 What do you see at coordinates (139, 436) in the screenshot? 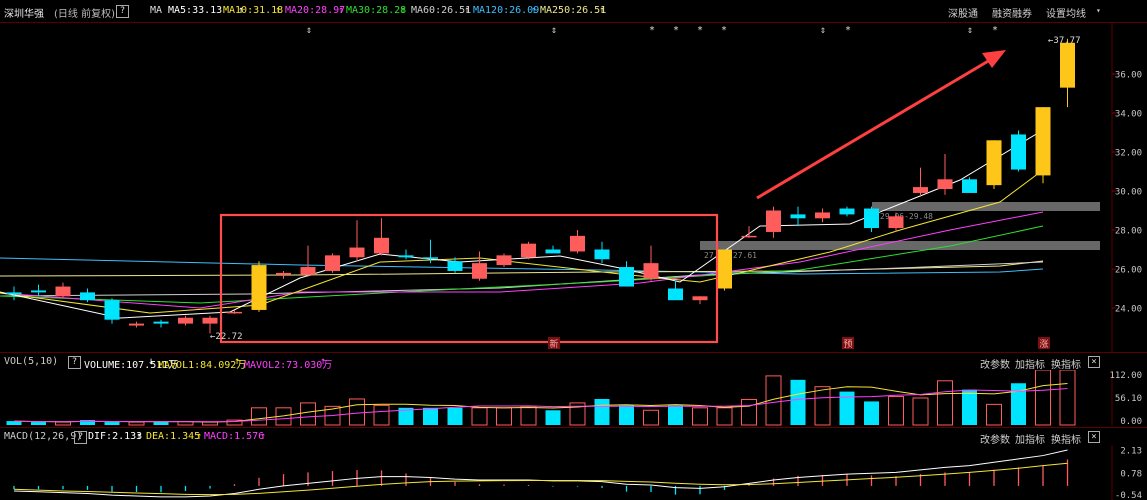
I see `dif-arrow: ↑` at bounding box center [139, 436].